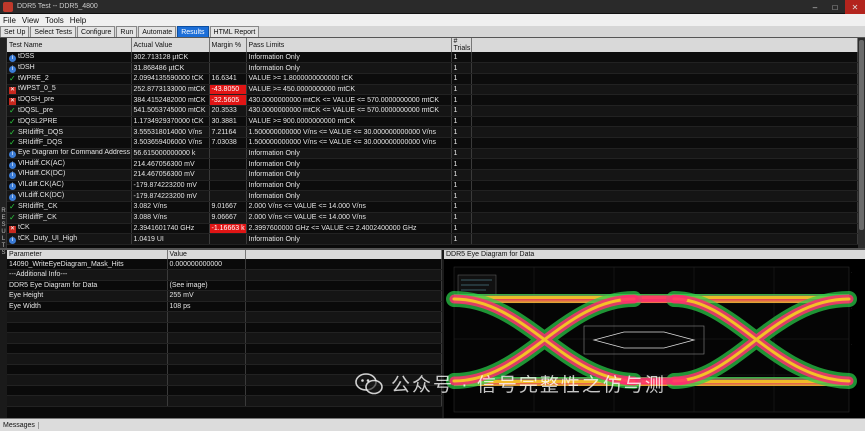 The height and width of the screenshot is (431, 865). I want to click on actual-value-cell: 2.3941601740 GHz, so click(170, 229).